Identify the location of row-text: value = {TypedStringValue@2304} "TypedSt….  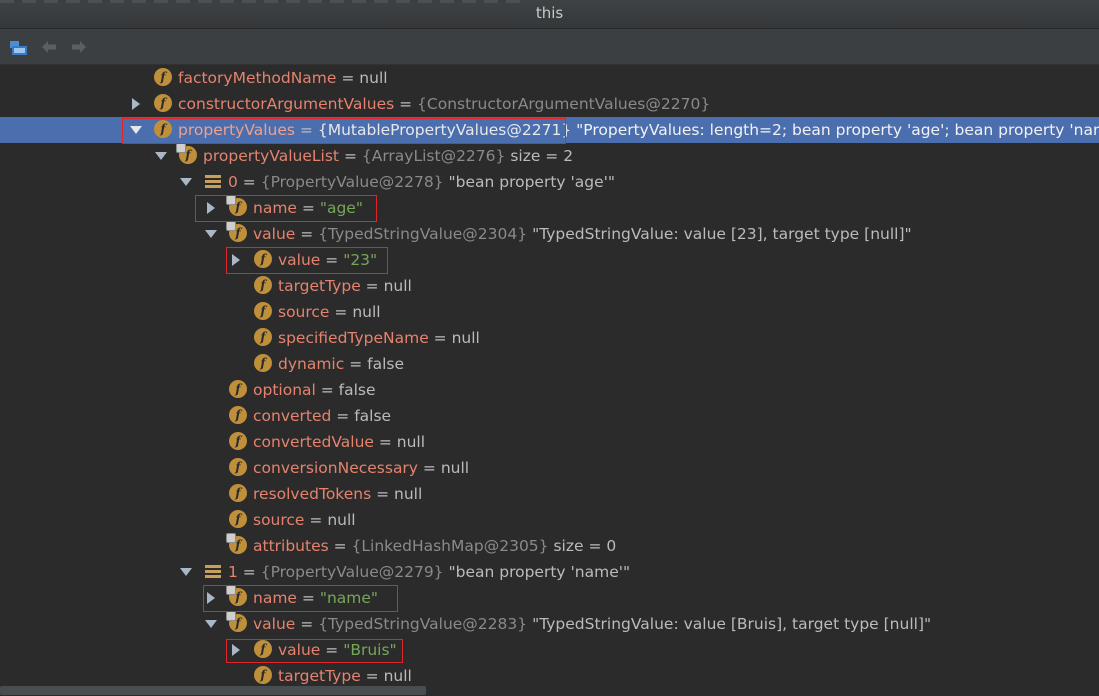
(582, 234).